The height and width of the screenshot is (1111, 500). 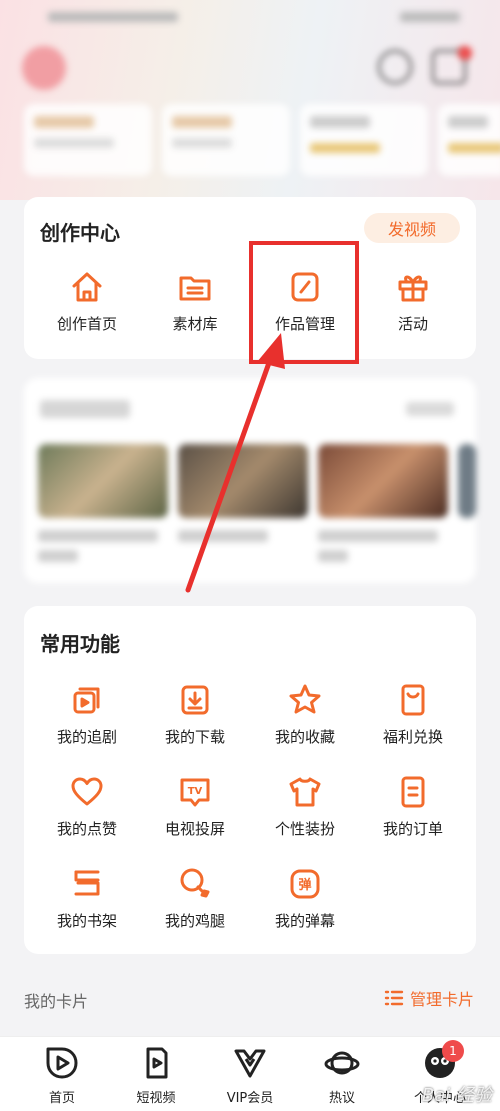 I want to click on short-video-icon, so click(x=157, y=1063).